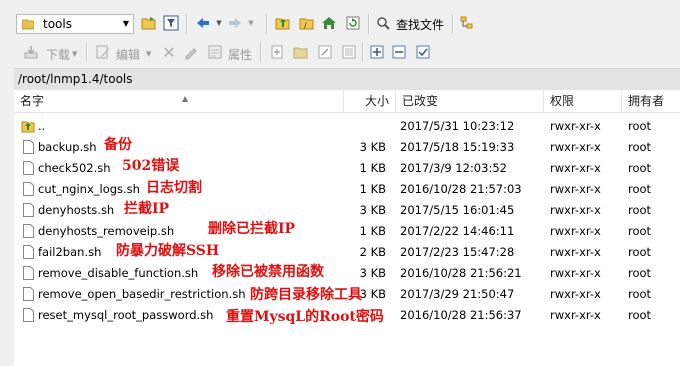 The height and width of the screenshot is (366, 680). What do you see at coordinates (128, 54) in the screenshot?
I see `edit-button: 编辑` at bounding box center [128, 54].